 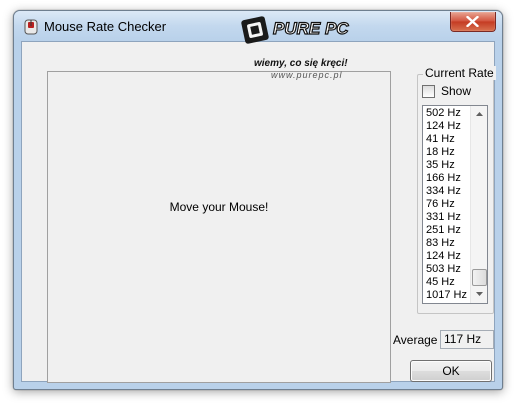 What do you see at coordinates (446, 243) in the screenshot?
I see `rate-list-item: 83 Hz` at bounding box center [446, 243].